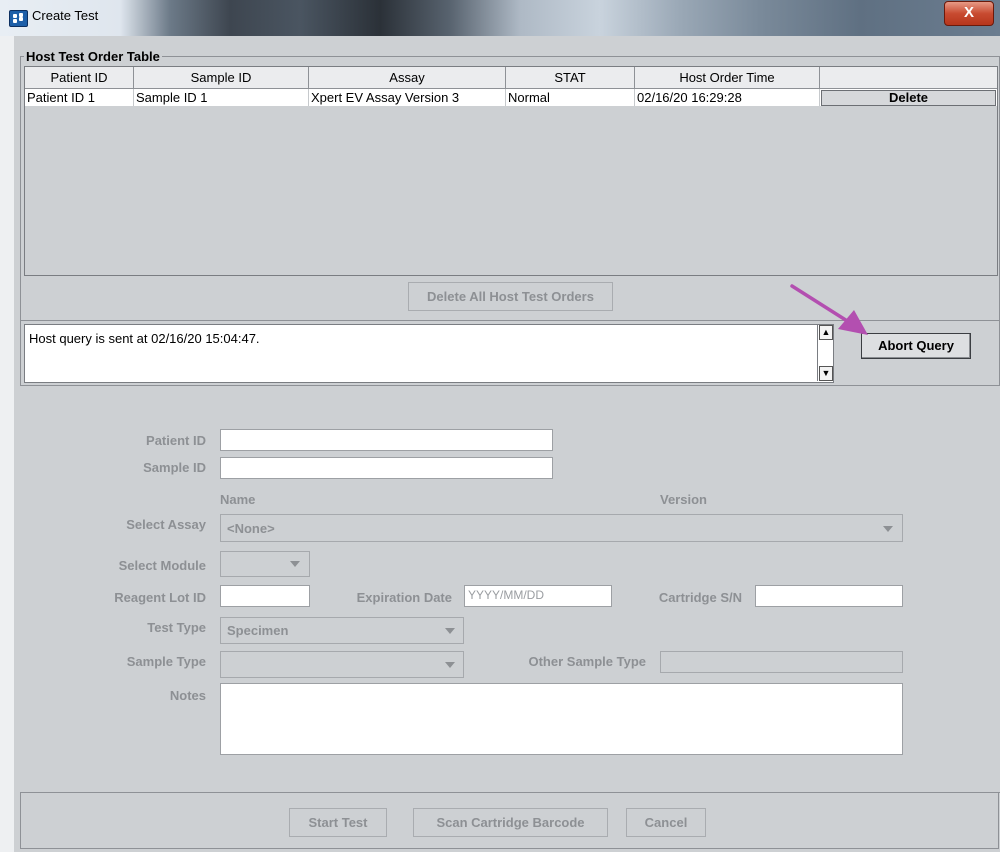  I want to click on host-query-status-box: Host query is sent at 02/16/20 15:04:47., so click(429, 353).